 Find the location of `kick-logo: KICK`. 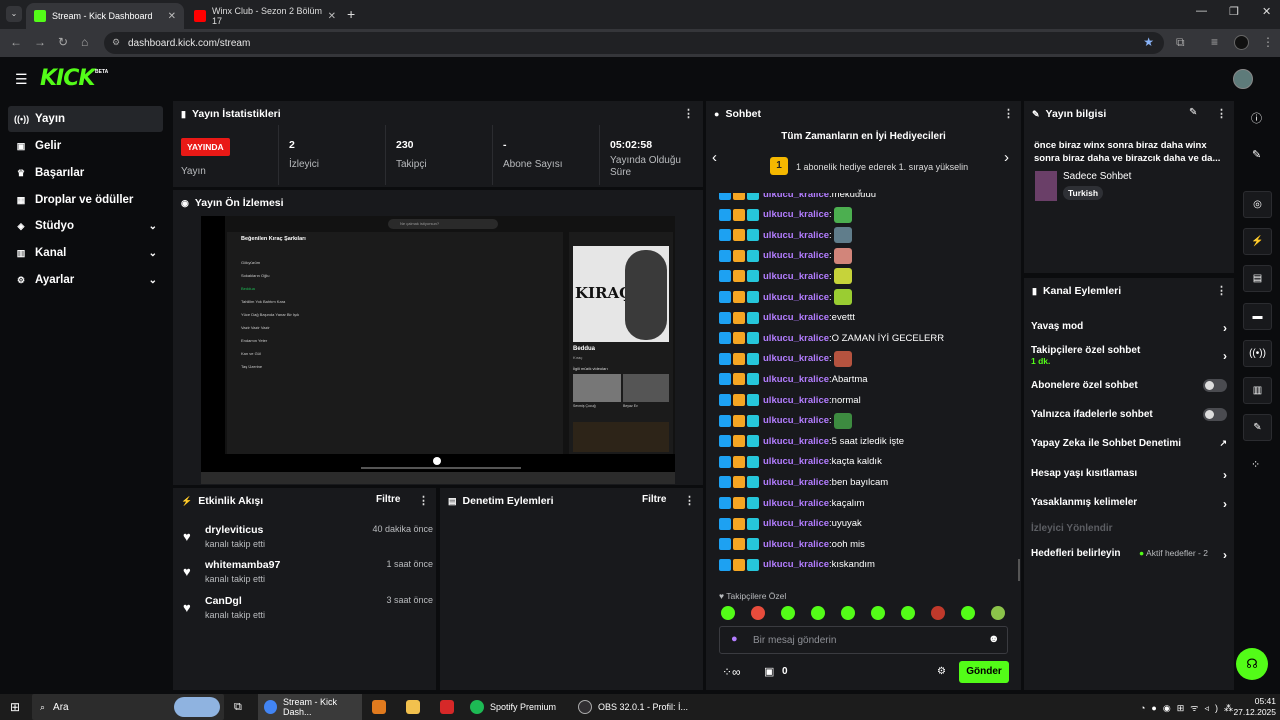

kick-logo: KICK is located at coordinates (67, 78).